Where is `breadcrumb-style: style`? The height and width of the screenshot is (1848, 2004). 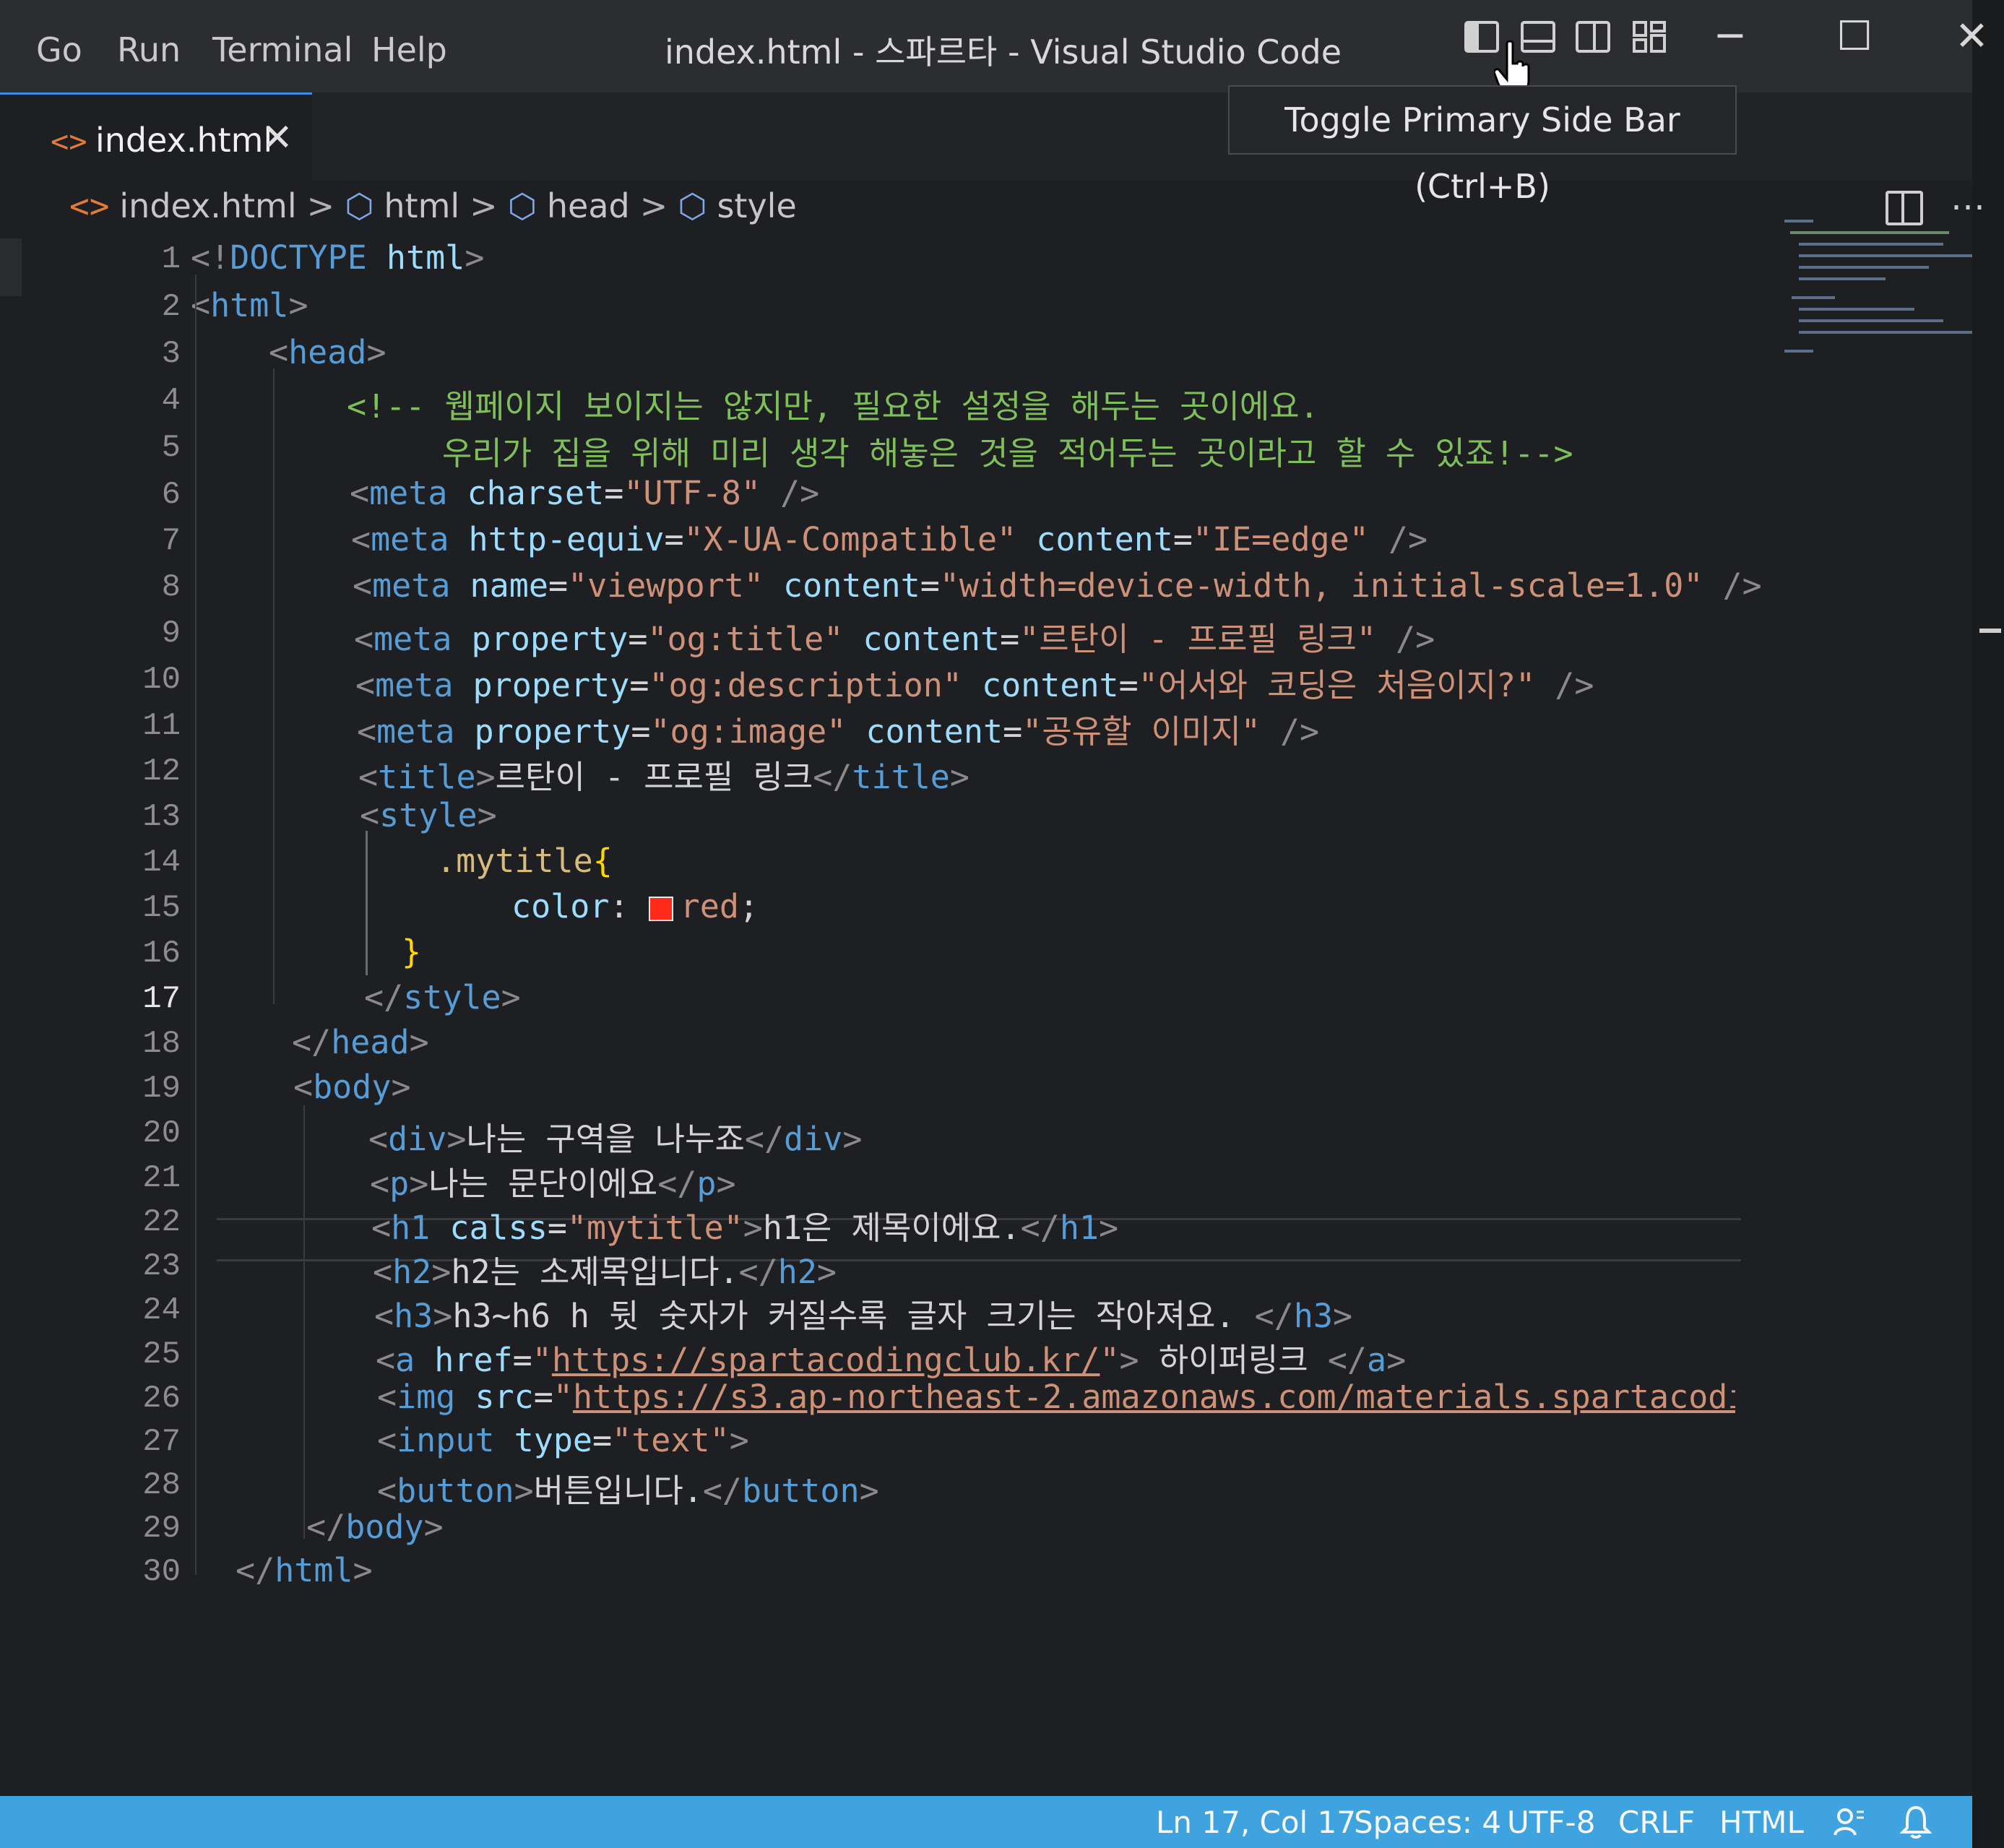 breadcrumb-style: style is located at coordinates (756, 206).